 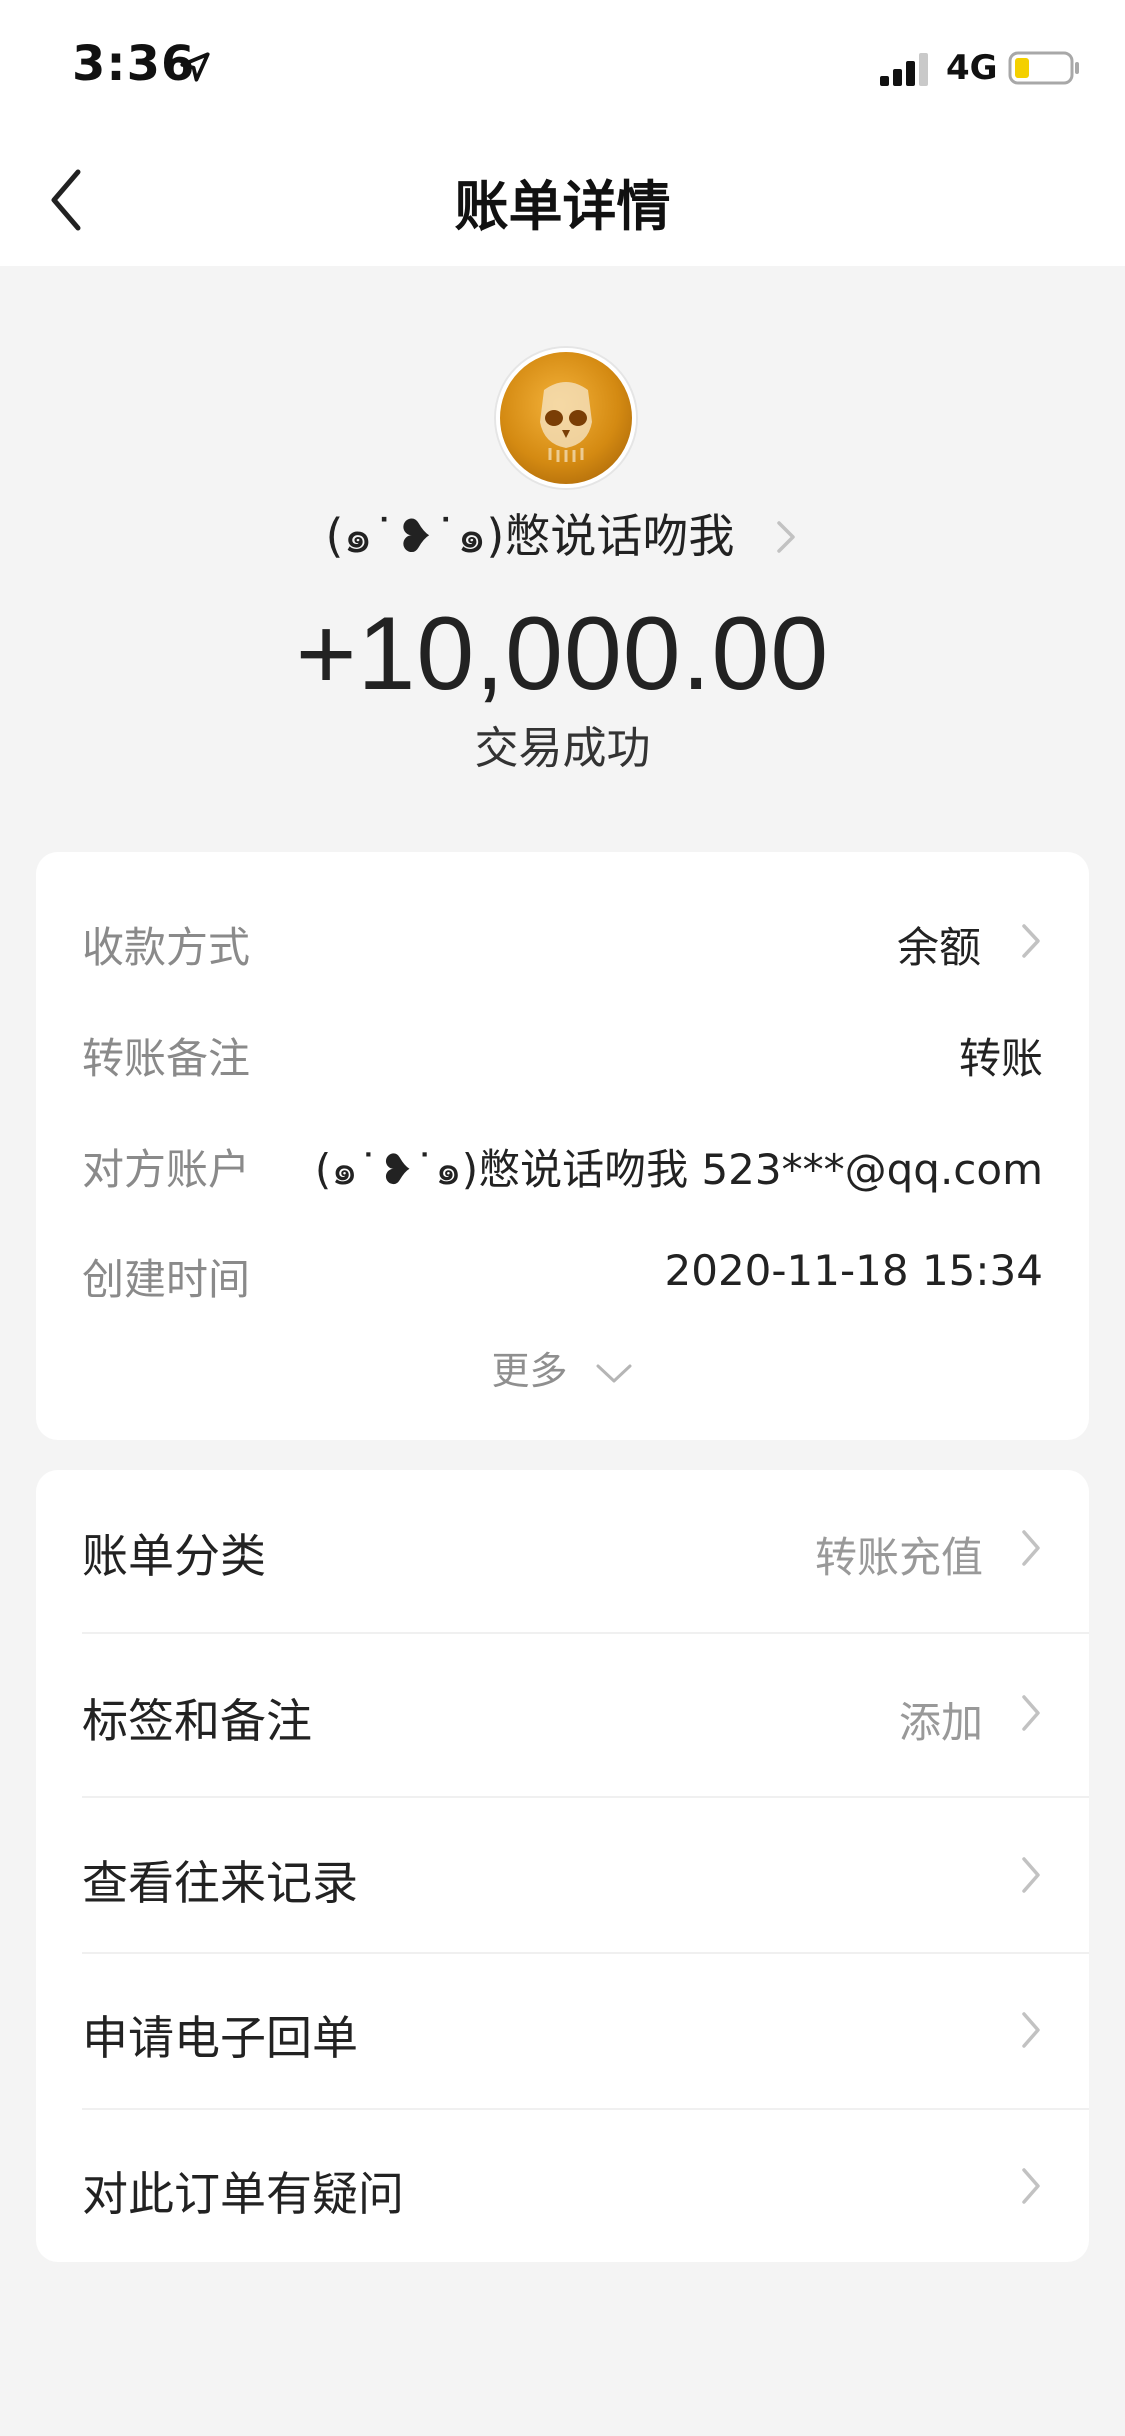 I want to click on cellular-signal-icon, so click(x=904, y=69).